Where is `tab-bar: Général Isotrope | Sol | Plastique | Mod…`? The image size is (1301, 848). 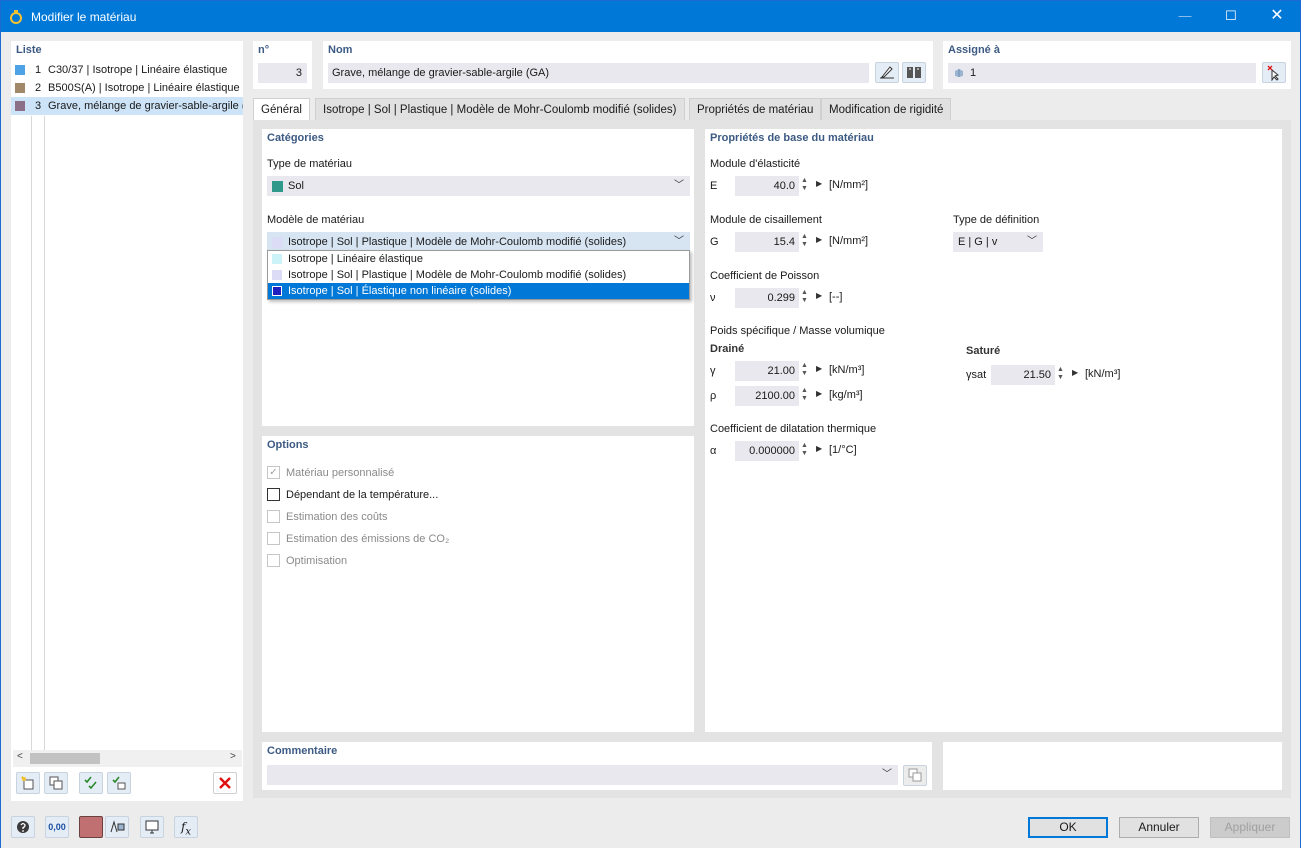 tab-bar: Général Isotrope | Sol | Plastique | Mod… is located at coordinates (772, 109).